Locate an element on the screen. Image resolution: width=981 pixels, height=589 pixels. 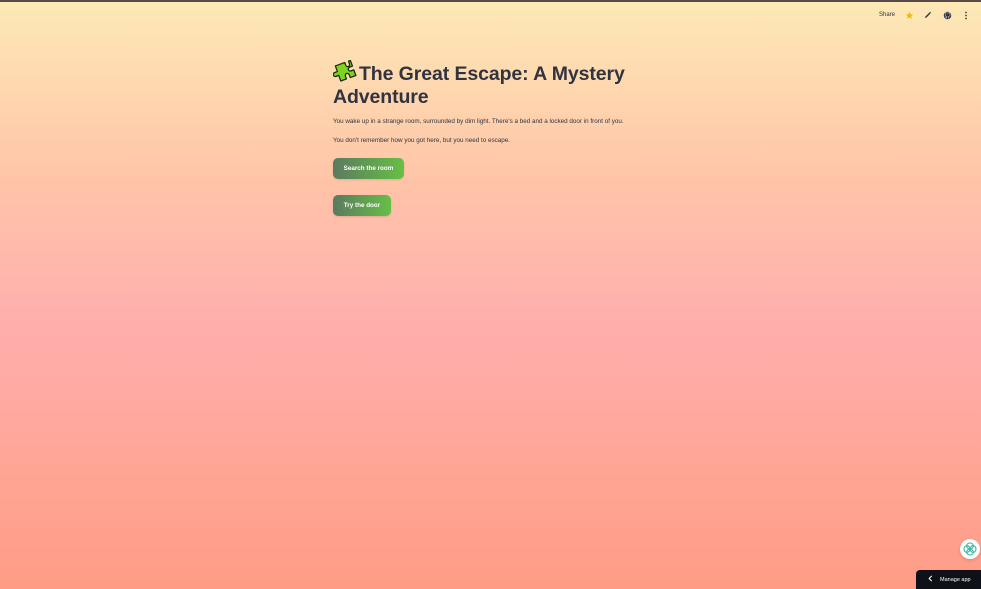
page-title: The Great Escape: A Mystery Adventure is located at coordinates (497, 84).